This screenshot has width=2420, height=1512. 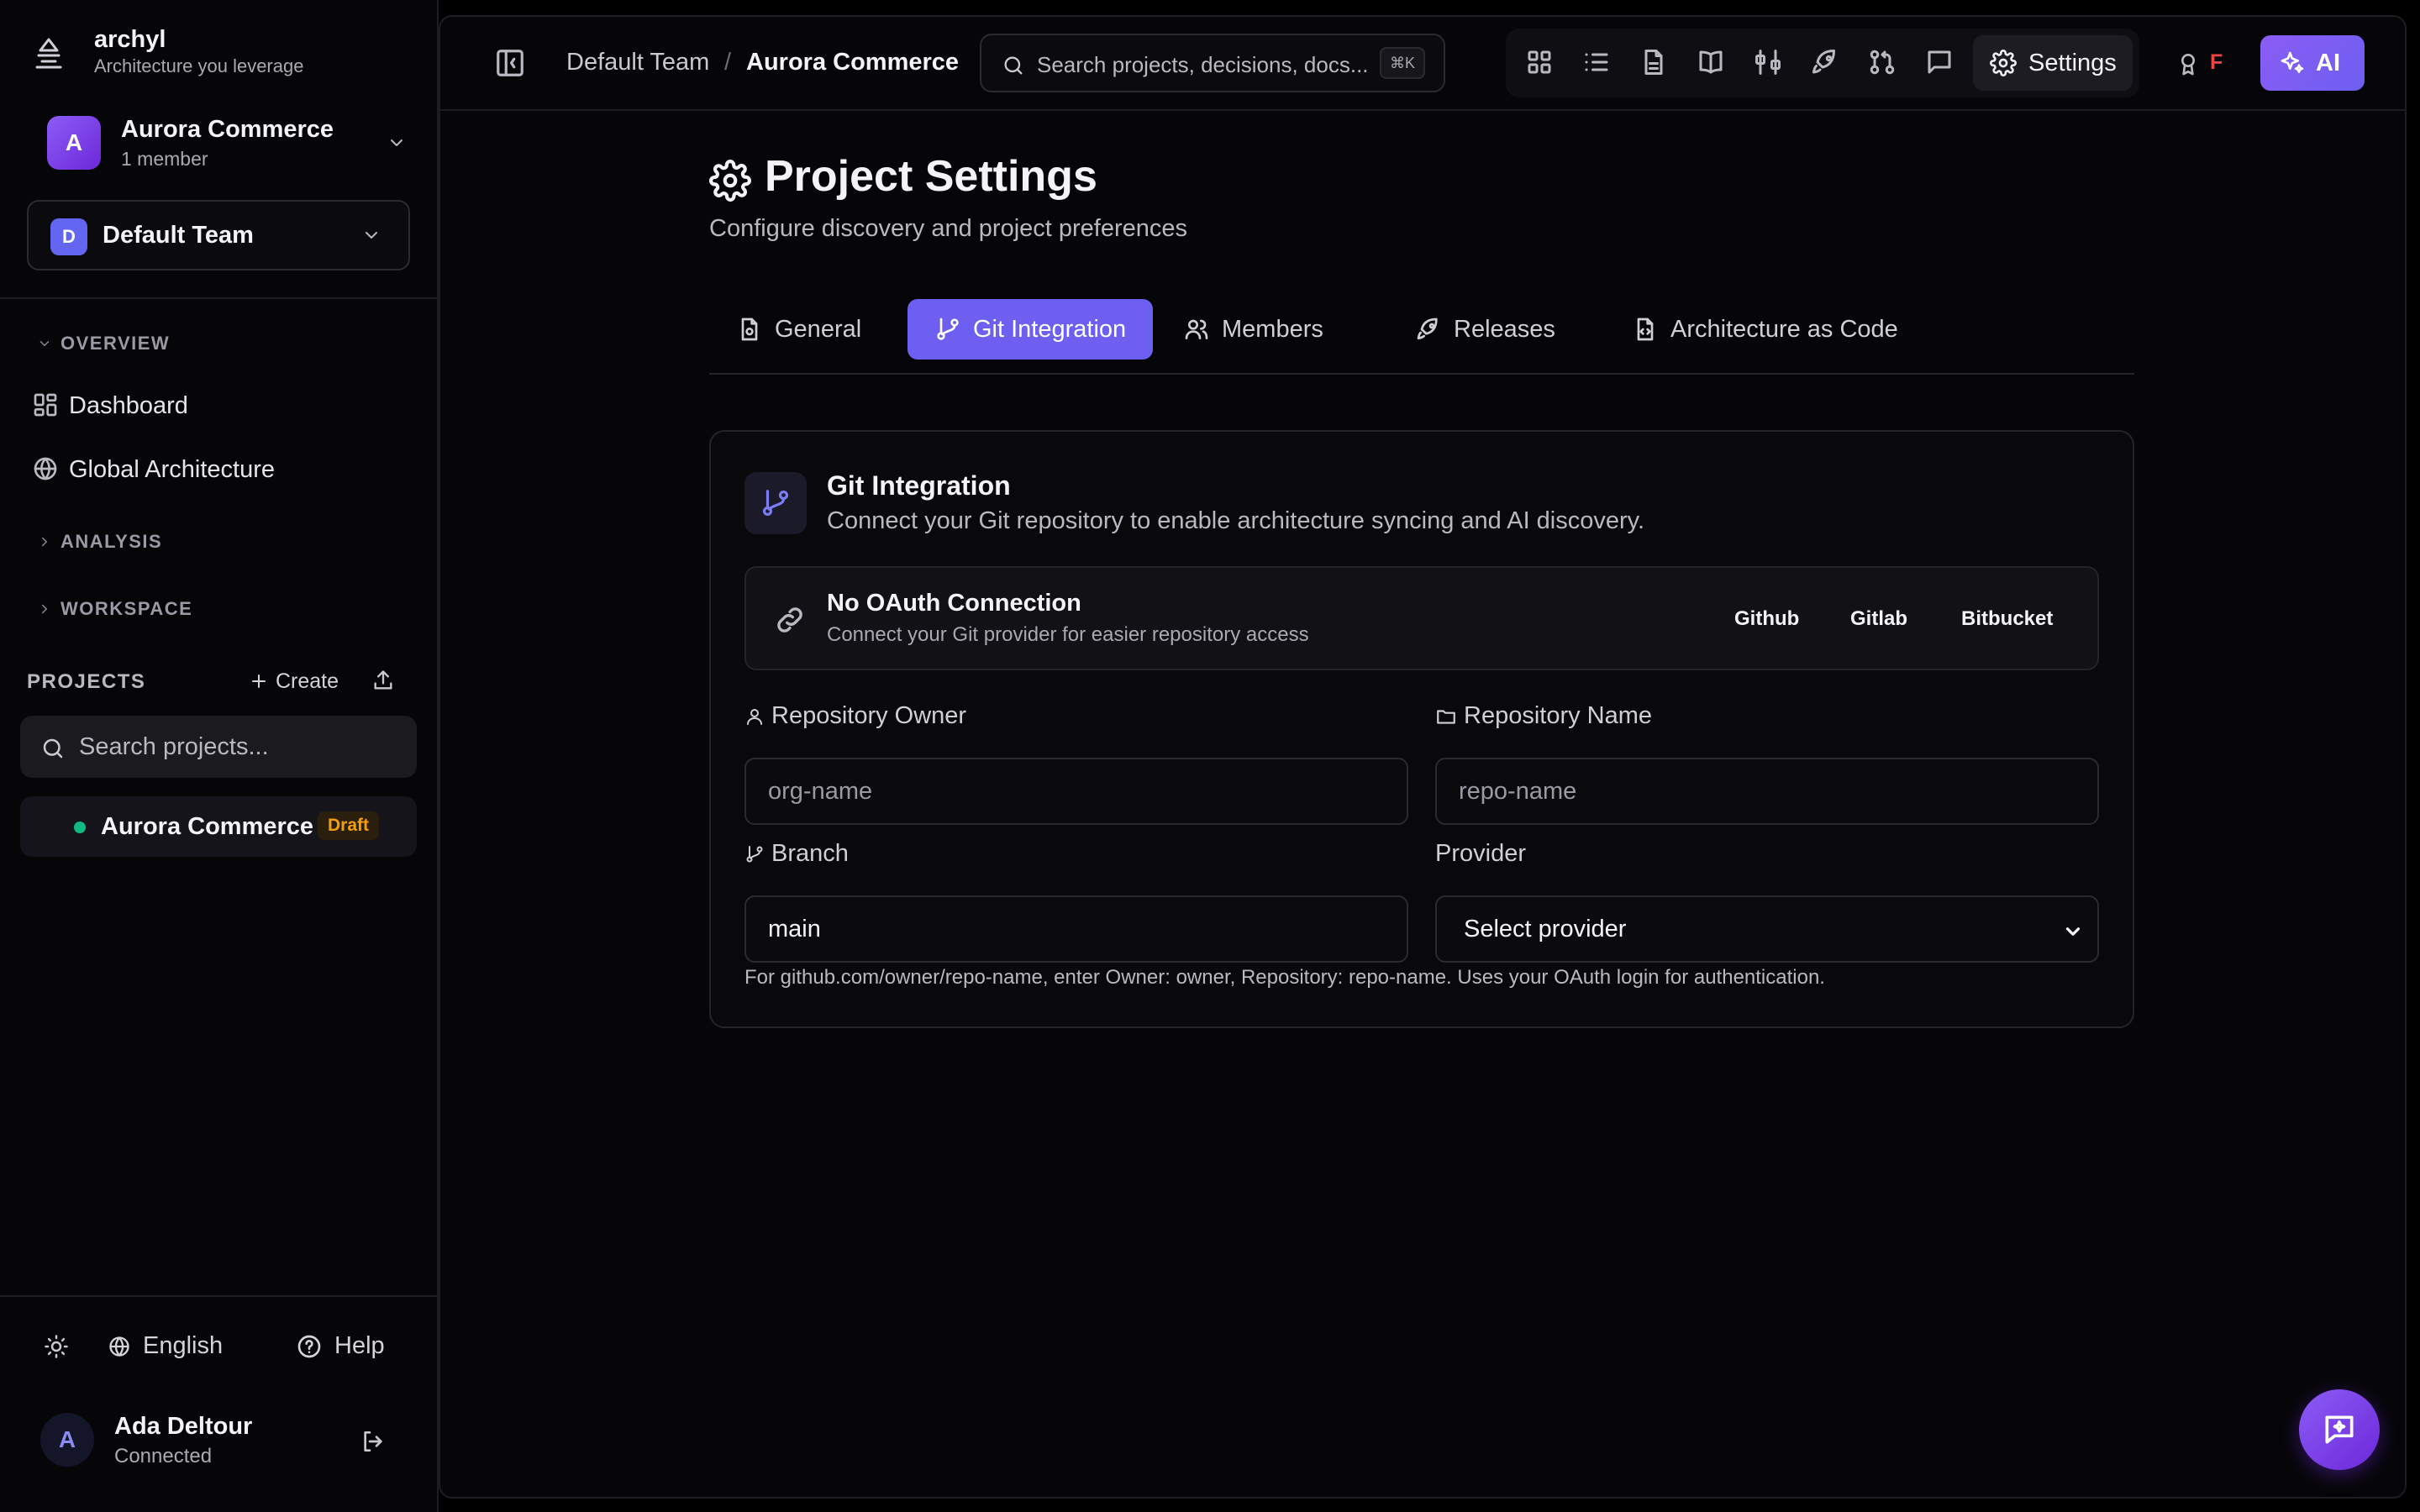 What do you see at coordinates (869, 715) in the screenshot?
I see `field-label: Repository Owner` at bounding box center [869, 715].